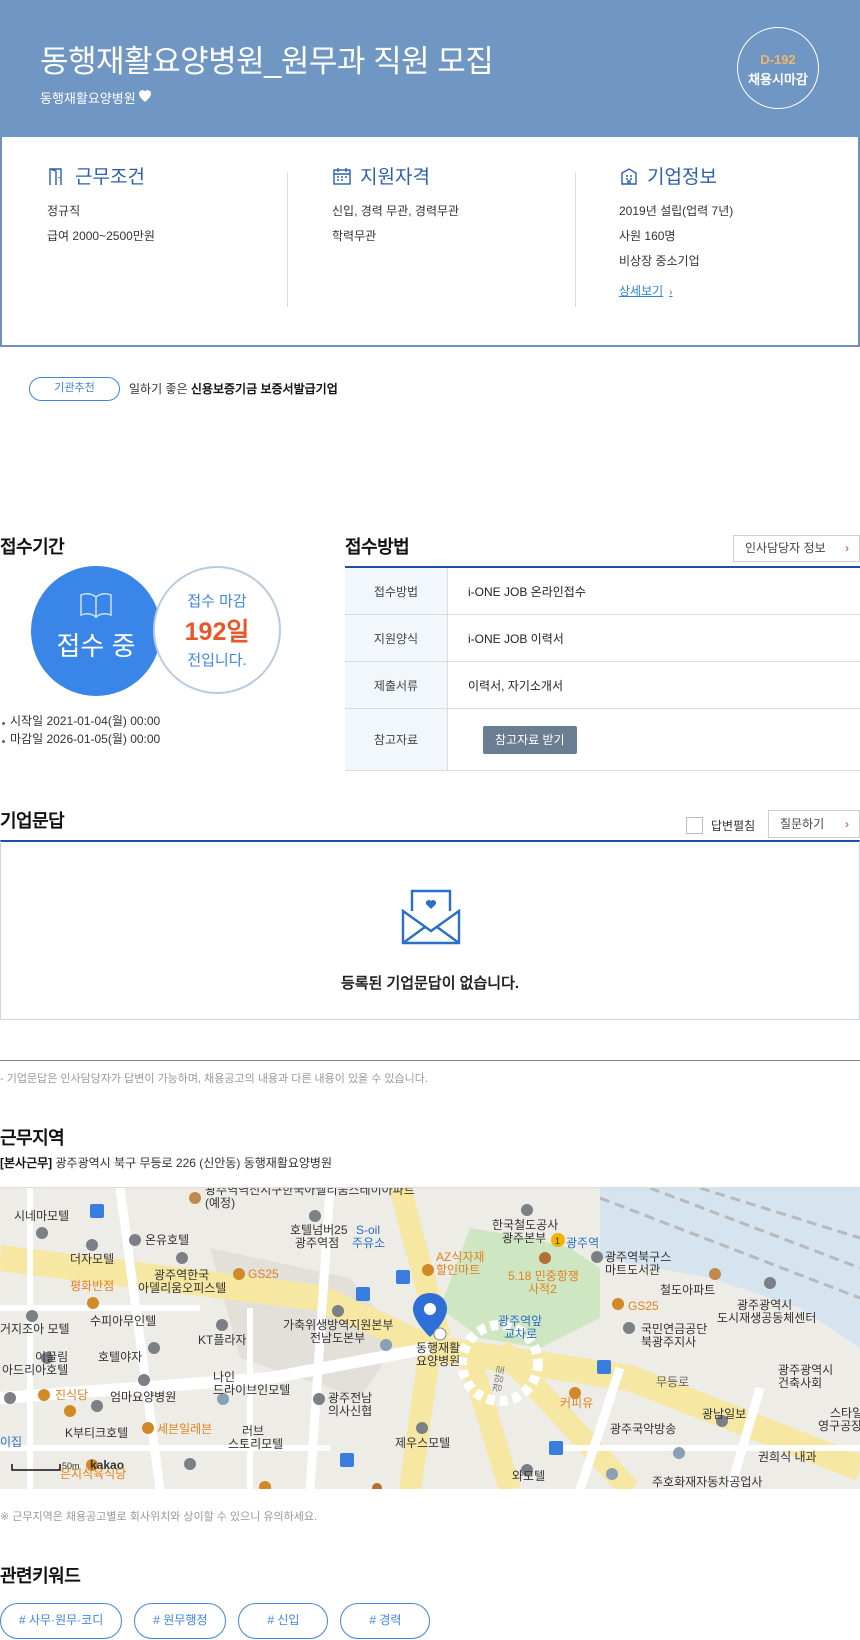 The height and width of the screenshot is (1640, 860). Describe the element at coordinates (74, 389) in the screenshot. I see `recommend-badge: 기관추천` at that location.